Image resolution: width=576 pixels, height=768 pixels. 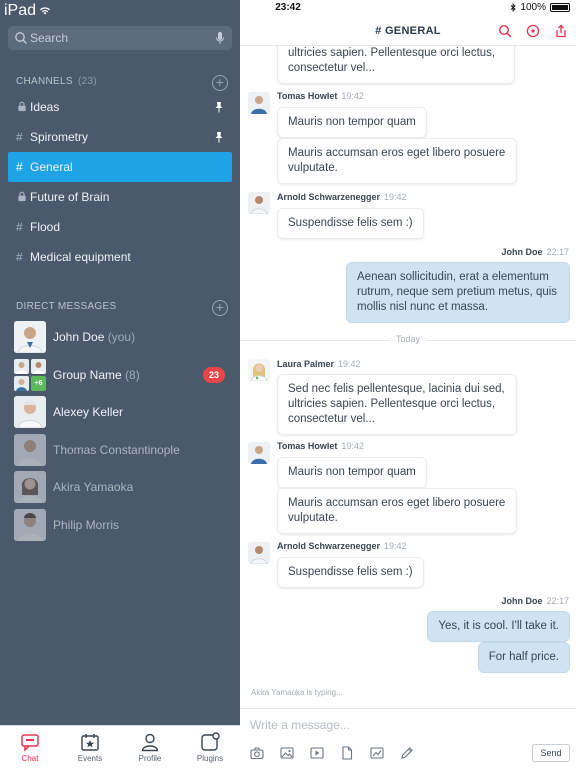 I want to click on chart-icon, so click(x=377, y=753).